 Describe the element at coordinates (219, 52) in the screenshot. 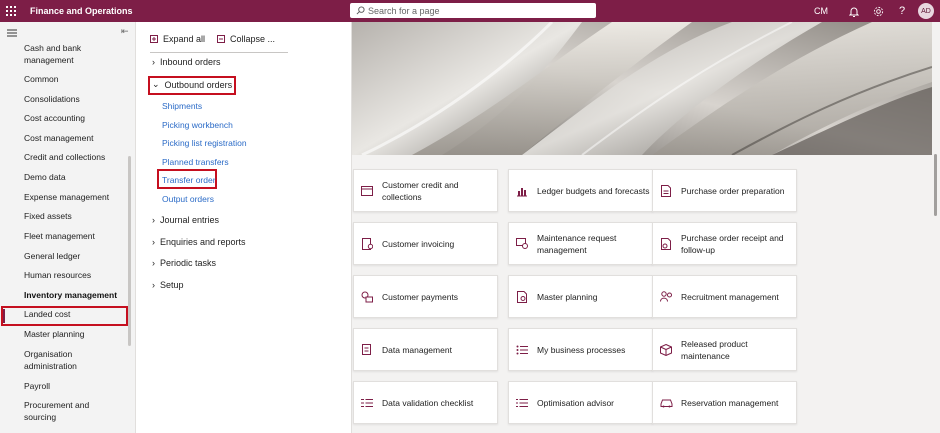

I see `flyout-divider` at that location.